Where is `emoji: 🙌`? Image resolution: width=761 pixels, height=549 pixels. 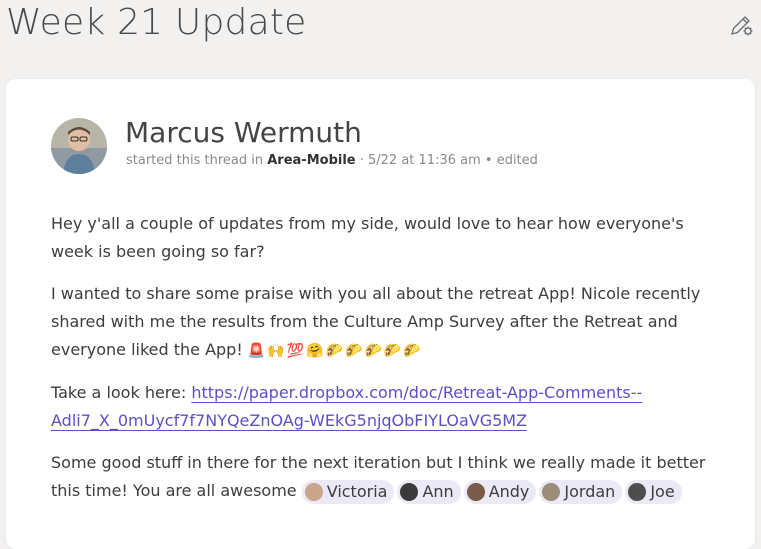
emoji: 🙌 is located at coordinates (276, 351).